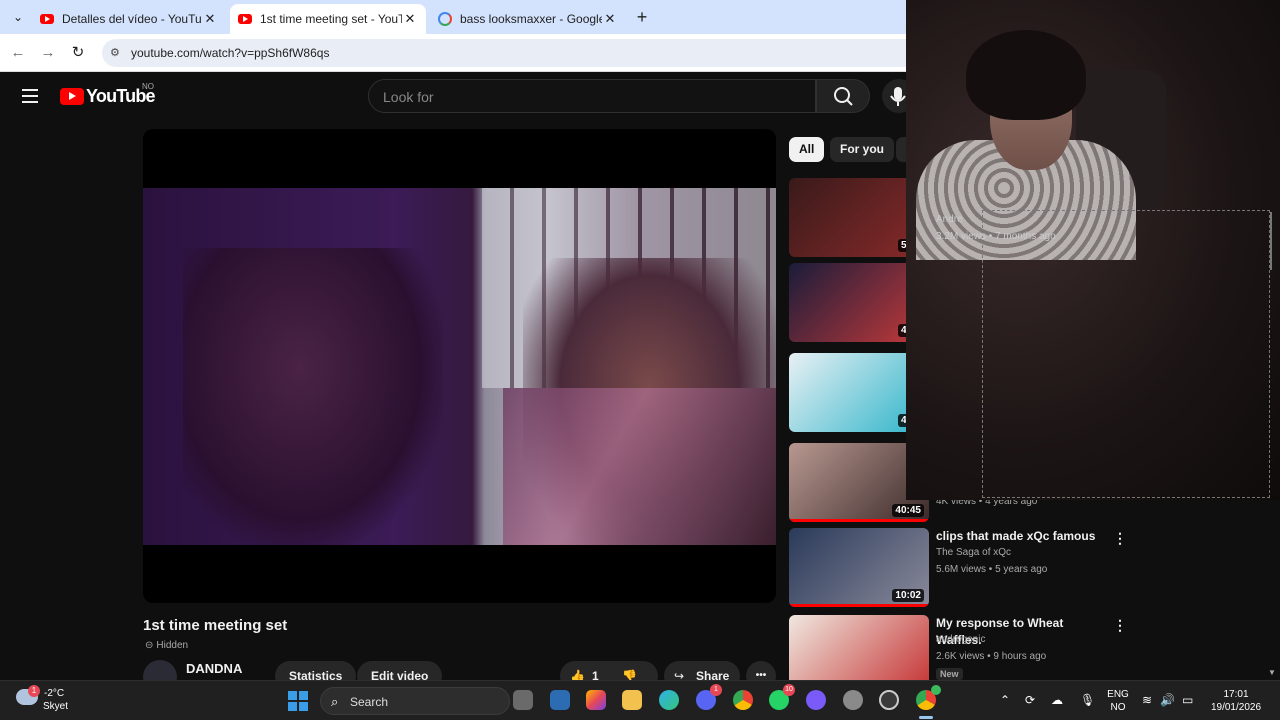 The image size is (1280, 720). I want to click on discord-icon: 1, so click(709, 697).